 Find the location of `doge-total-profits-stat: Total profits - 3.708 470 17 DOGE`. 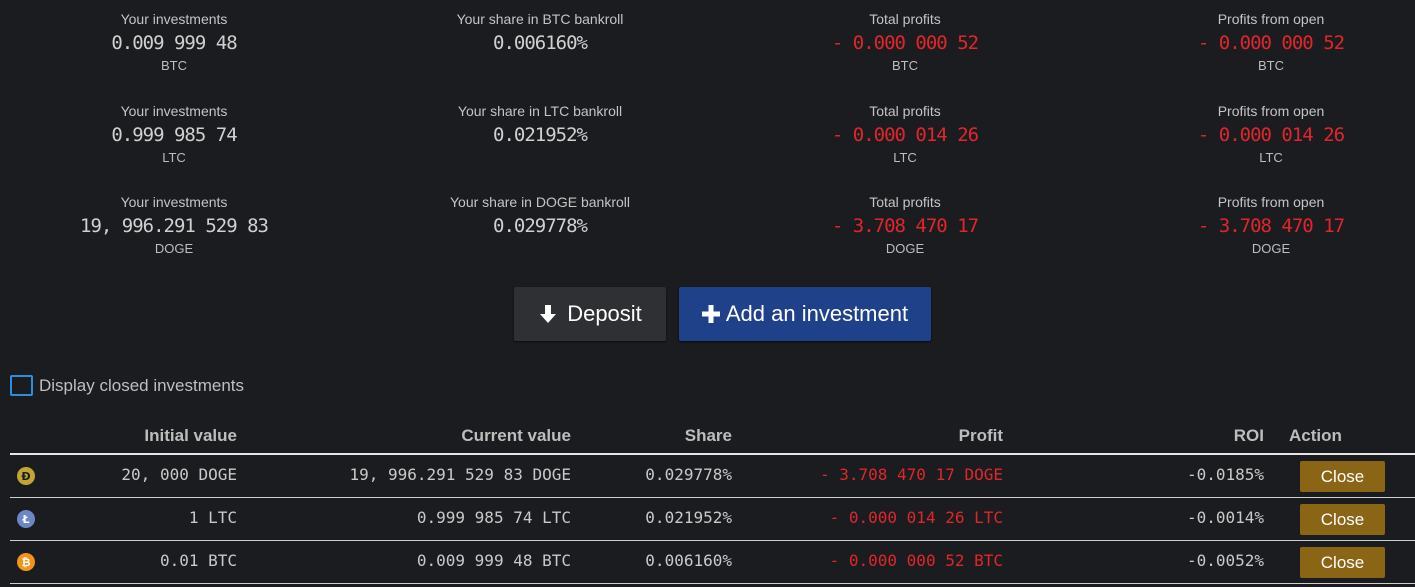

doge-total-profits-stat: Total profits - 3.708 470 17 DOGE is located at coordinates (905, 226).